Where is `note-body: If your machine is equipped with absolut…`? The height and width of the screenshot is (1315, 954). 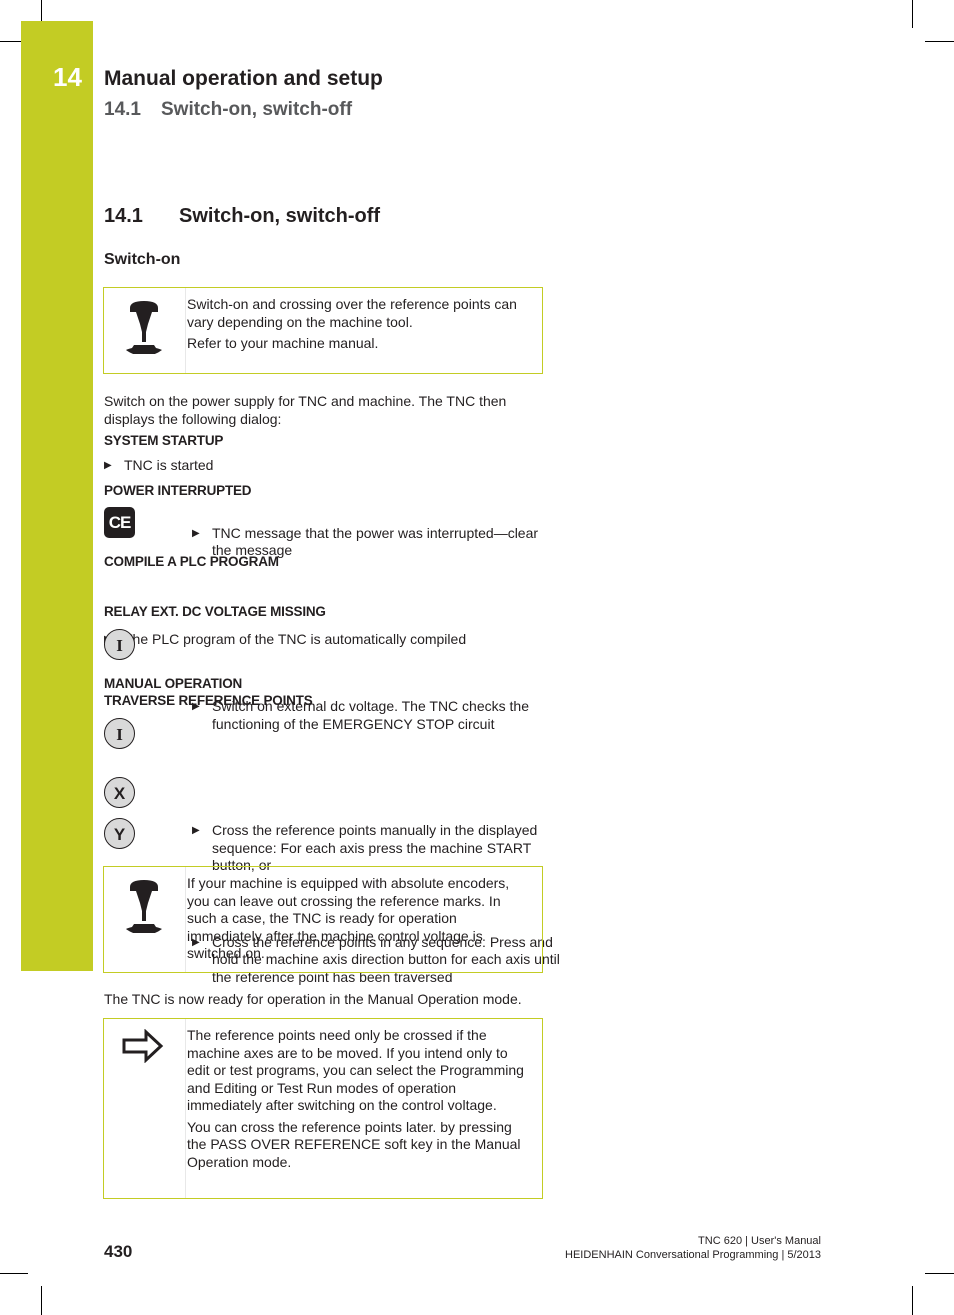 note-body: If your machine is equipped with absolut… is located at coordinates (348, 918).